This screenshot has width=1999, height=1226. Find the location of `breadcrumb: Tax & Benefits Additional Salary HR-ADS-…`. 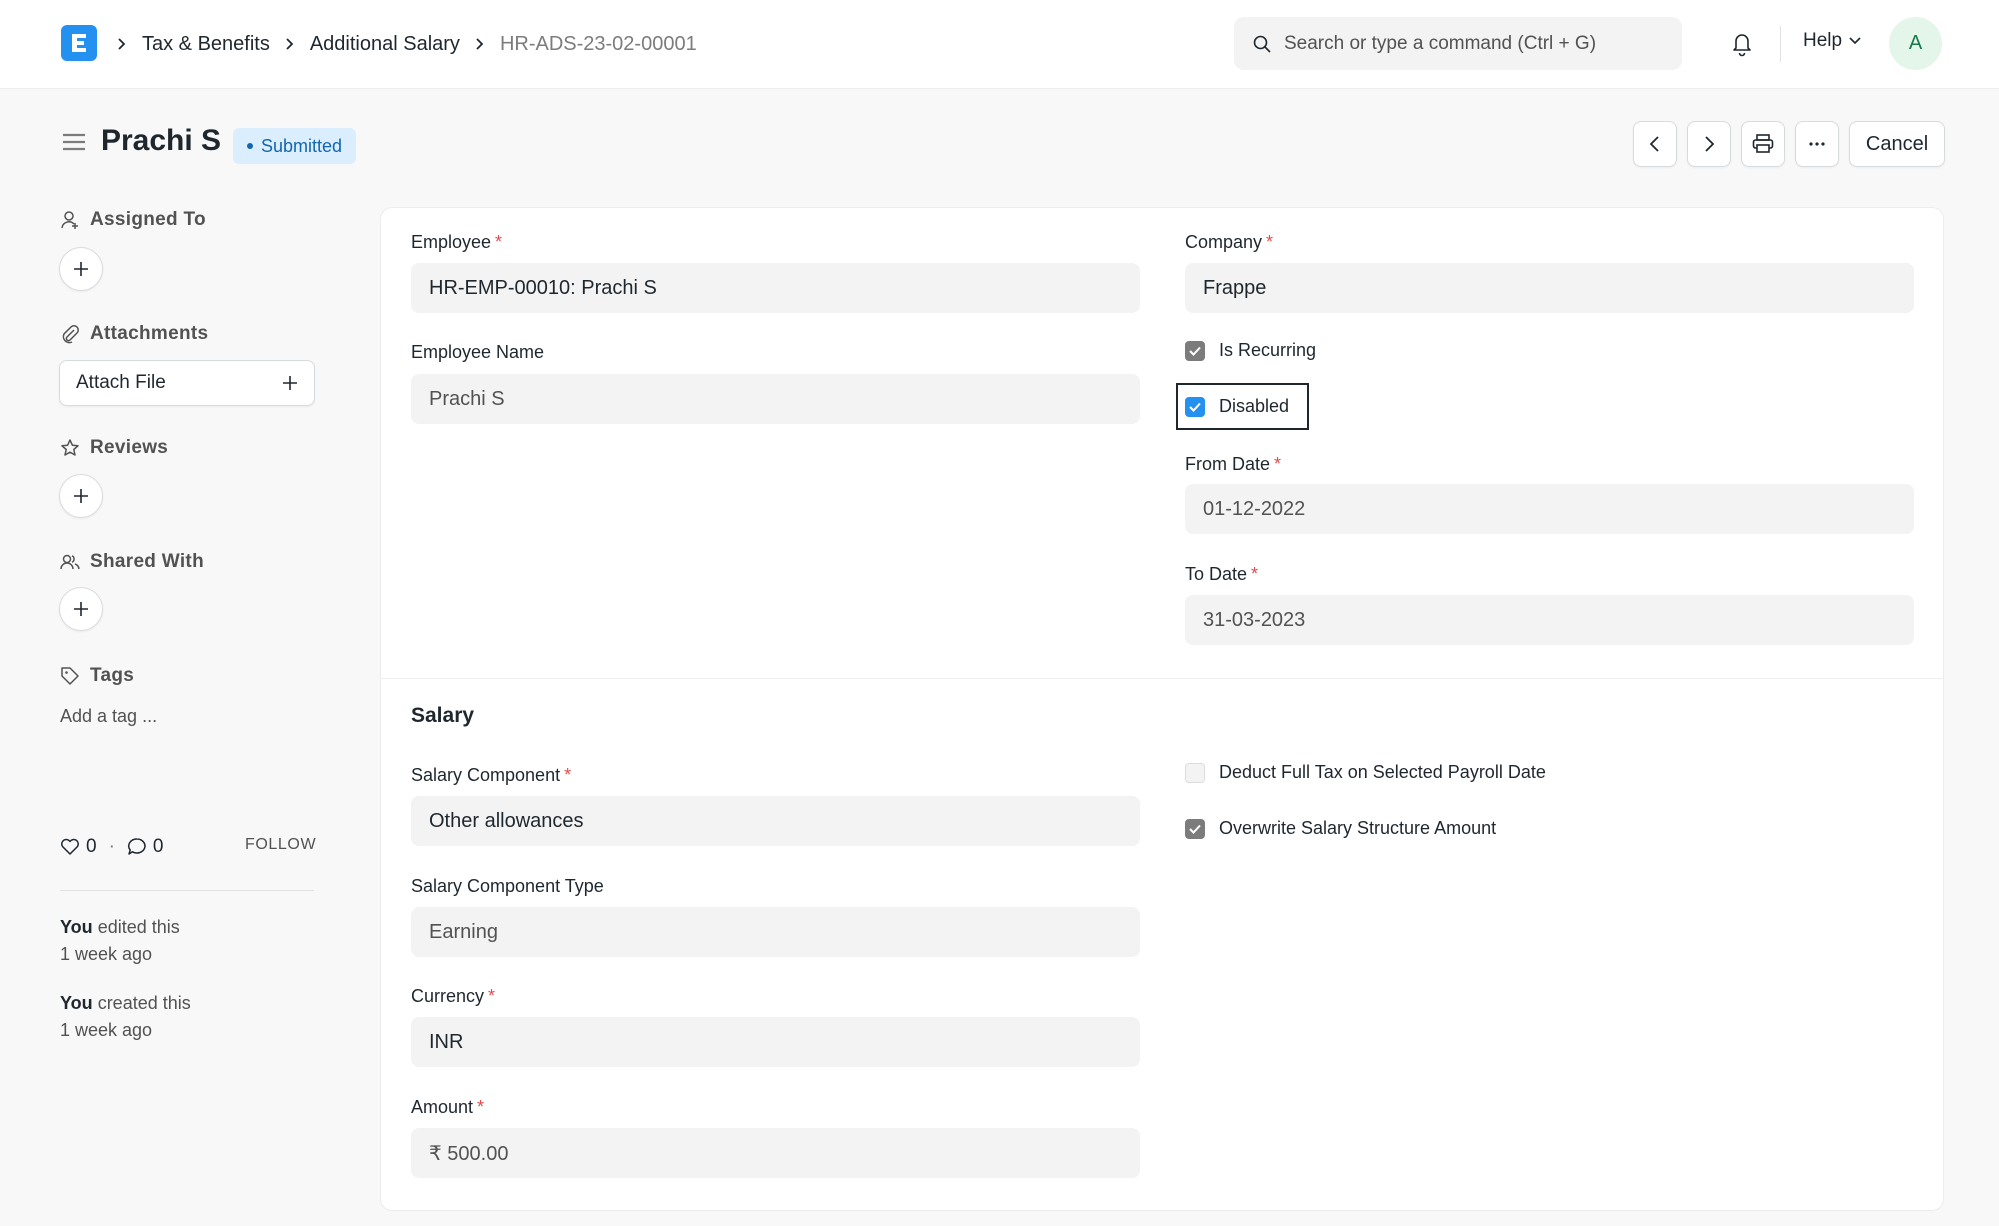

breadcrumb: Tax & Benefits Additional Salary HR-ADS-… is located at coordinates (413, 44).